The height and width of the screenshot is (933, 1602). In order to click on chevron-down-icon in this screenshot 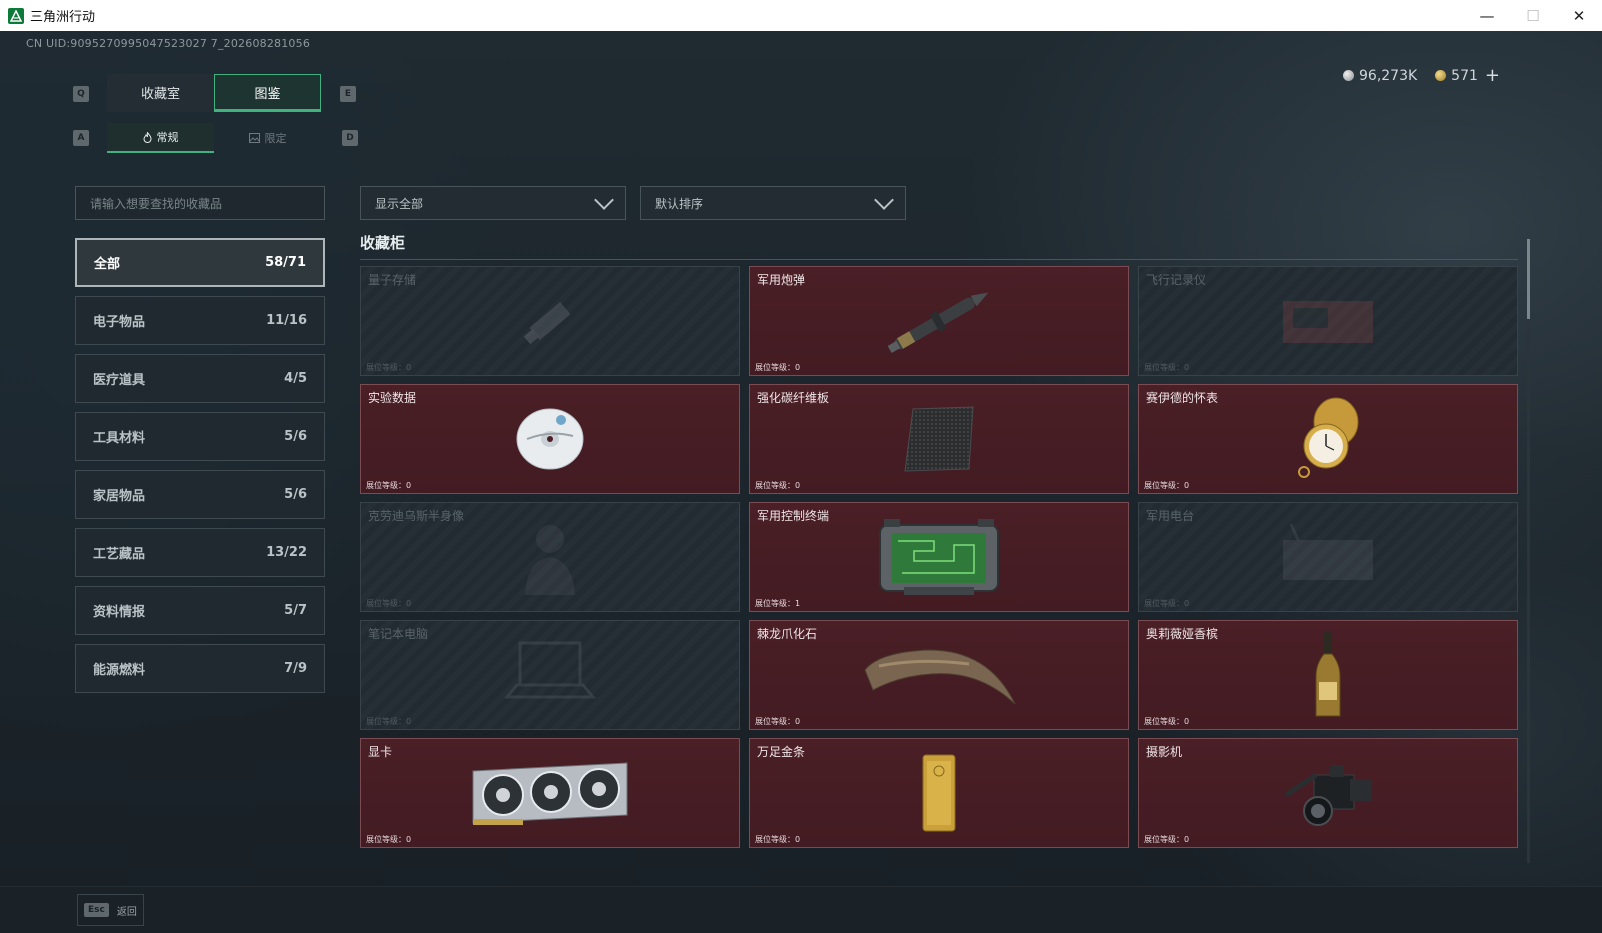, I will do `click(884, 200)`.